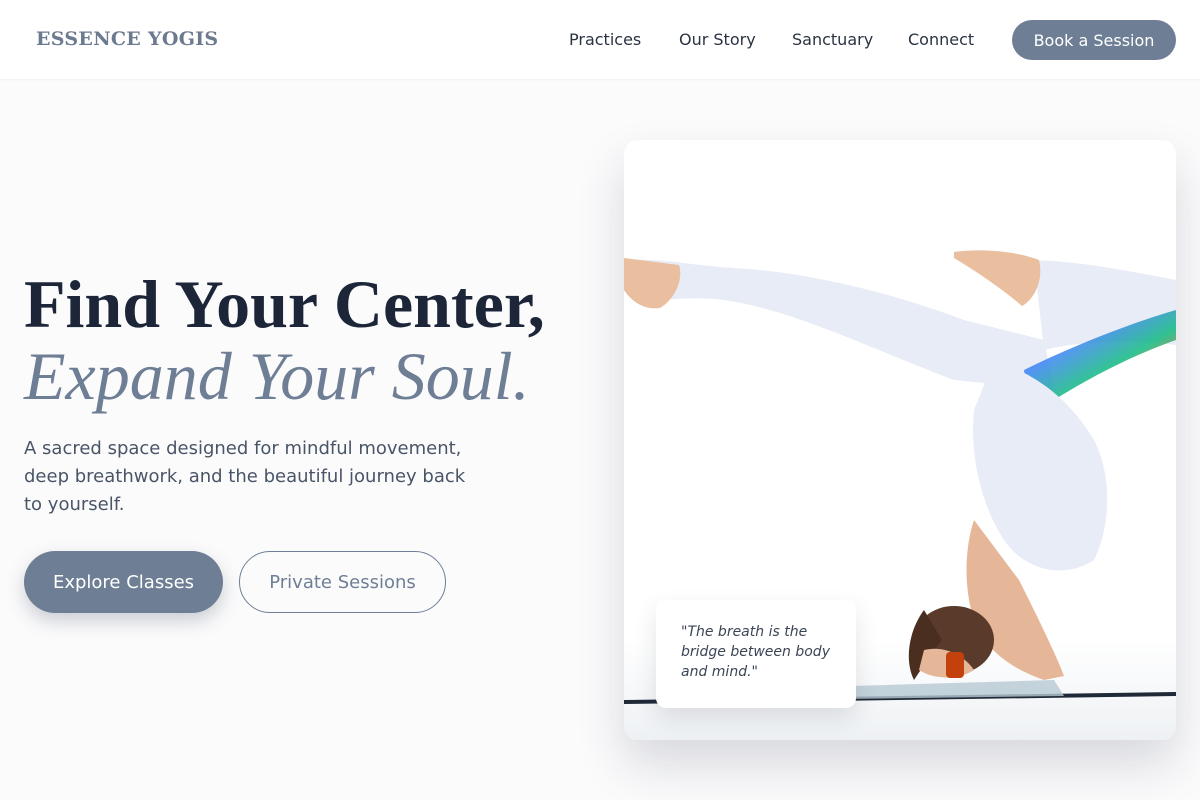 The image size is (1200, 800). Describe the element at coordinates (342, 582) in the screenshot. I see `private-sessions-button: Private Sessions` at that location.